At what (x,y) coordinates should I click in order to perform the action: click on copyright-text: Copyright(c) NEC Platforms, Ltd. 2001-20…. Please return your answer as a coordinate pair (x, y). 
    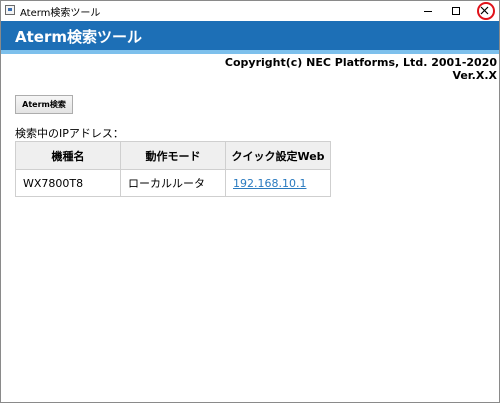
    Looking at the image, I should click on (360, 62).